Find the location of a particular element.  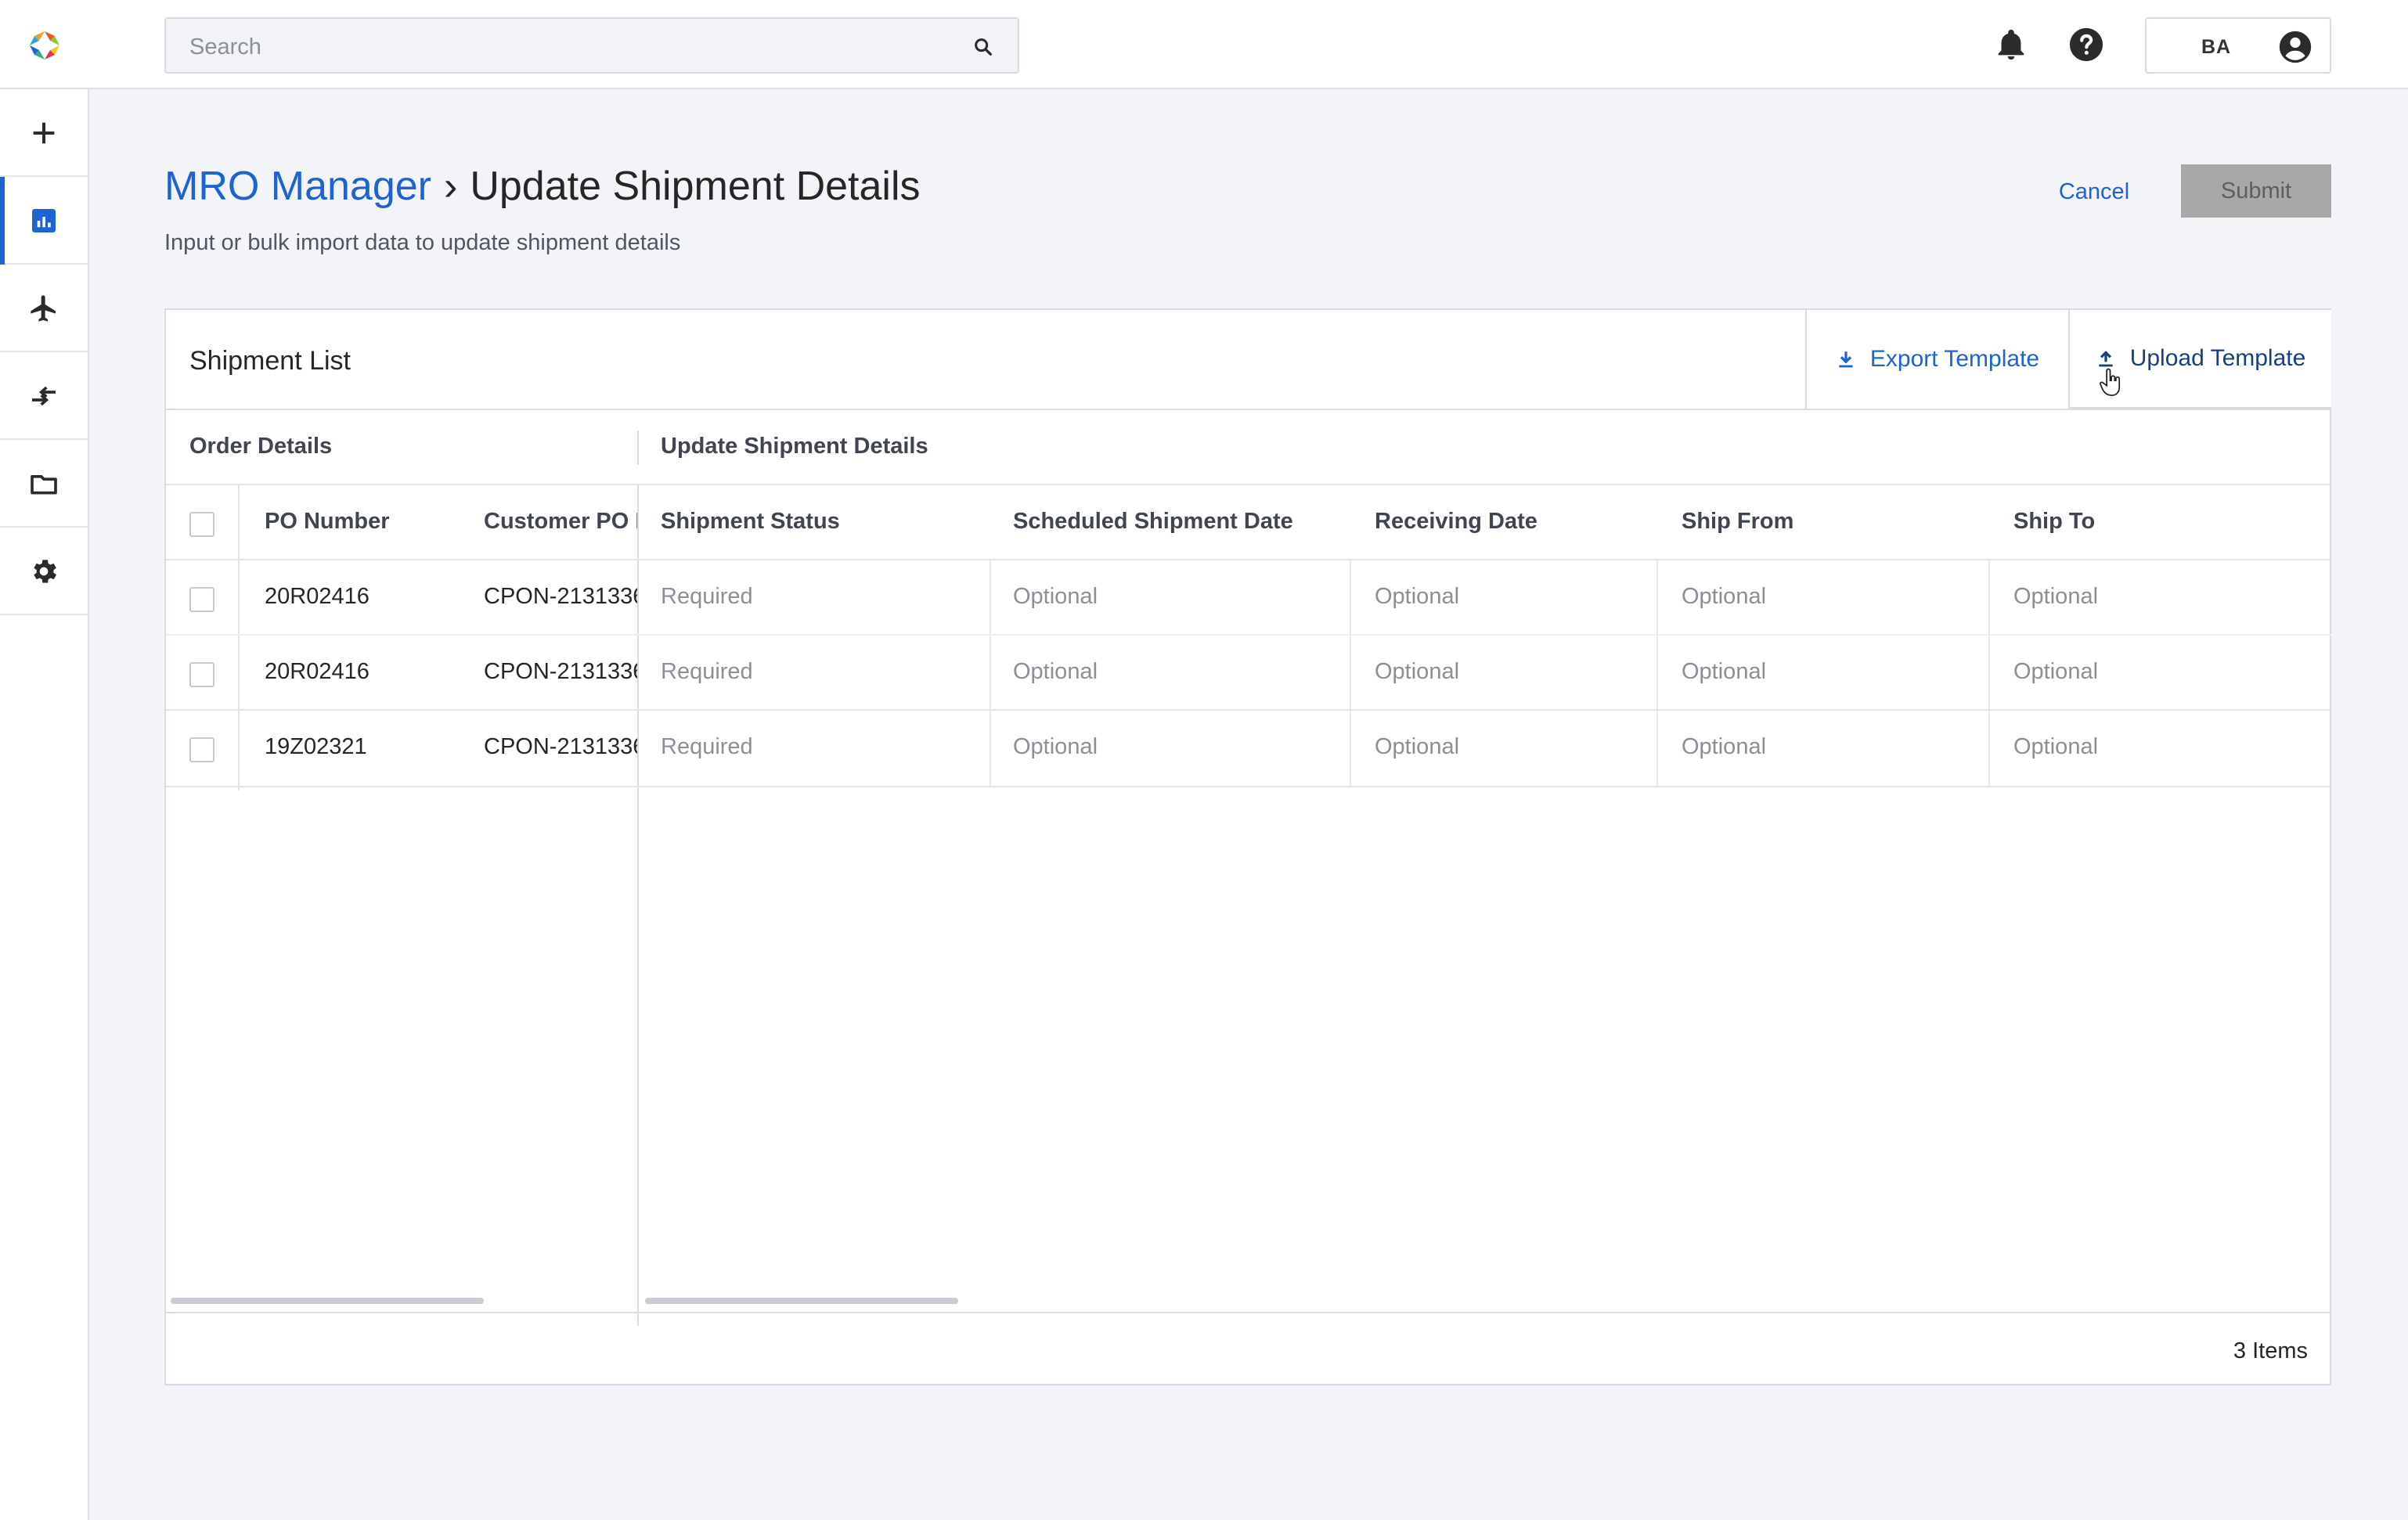

plus-icon is located at coordinates (44, 133).